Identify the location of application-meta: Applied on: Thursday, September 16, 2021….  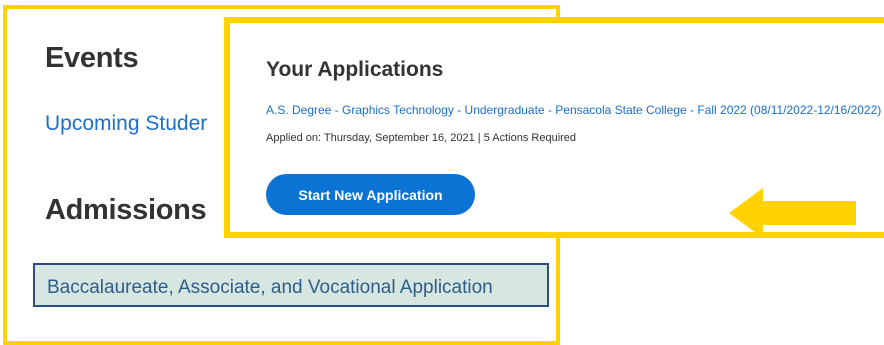
(421, 138).